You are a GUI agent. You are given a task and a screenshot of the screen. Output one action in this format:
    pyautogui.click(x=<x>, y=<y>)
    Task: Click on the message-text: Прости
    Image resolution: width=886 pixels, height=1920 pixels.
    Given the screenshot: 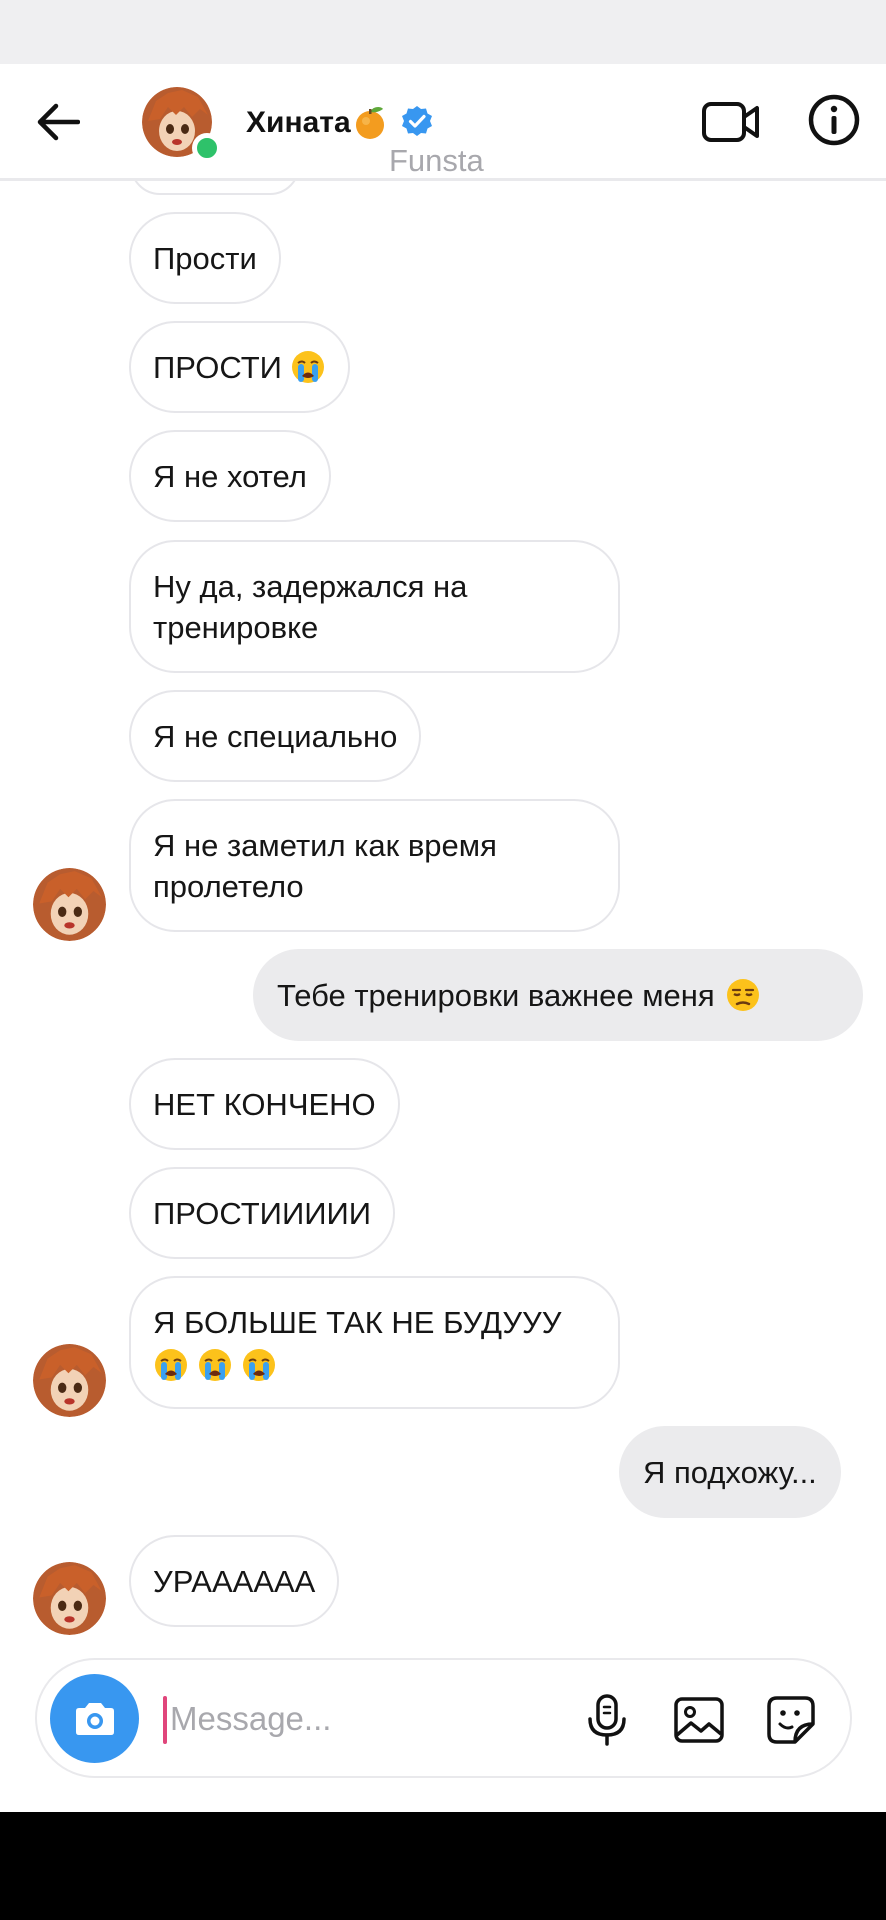 What is the action you would take?
    pyautogui.click(x=205, y=258)
    